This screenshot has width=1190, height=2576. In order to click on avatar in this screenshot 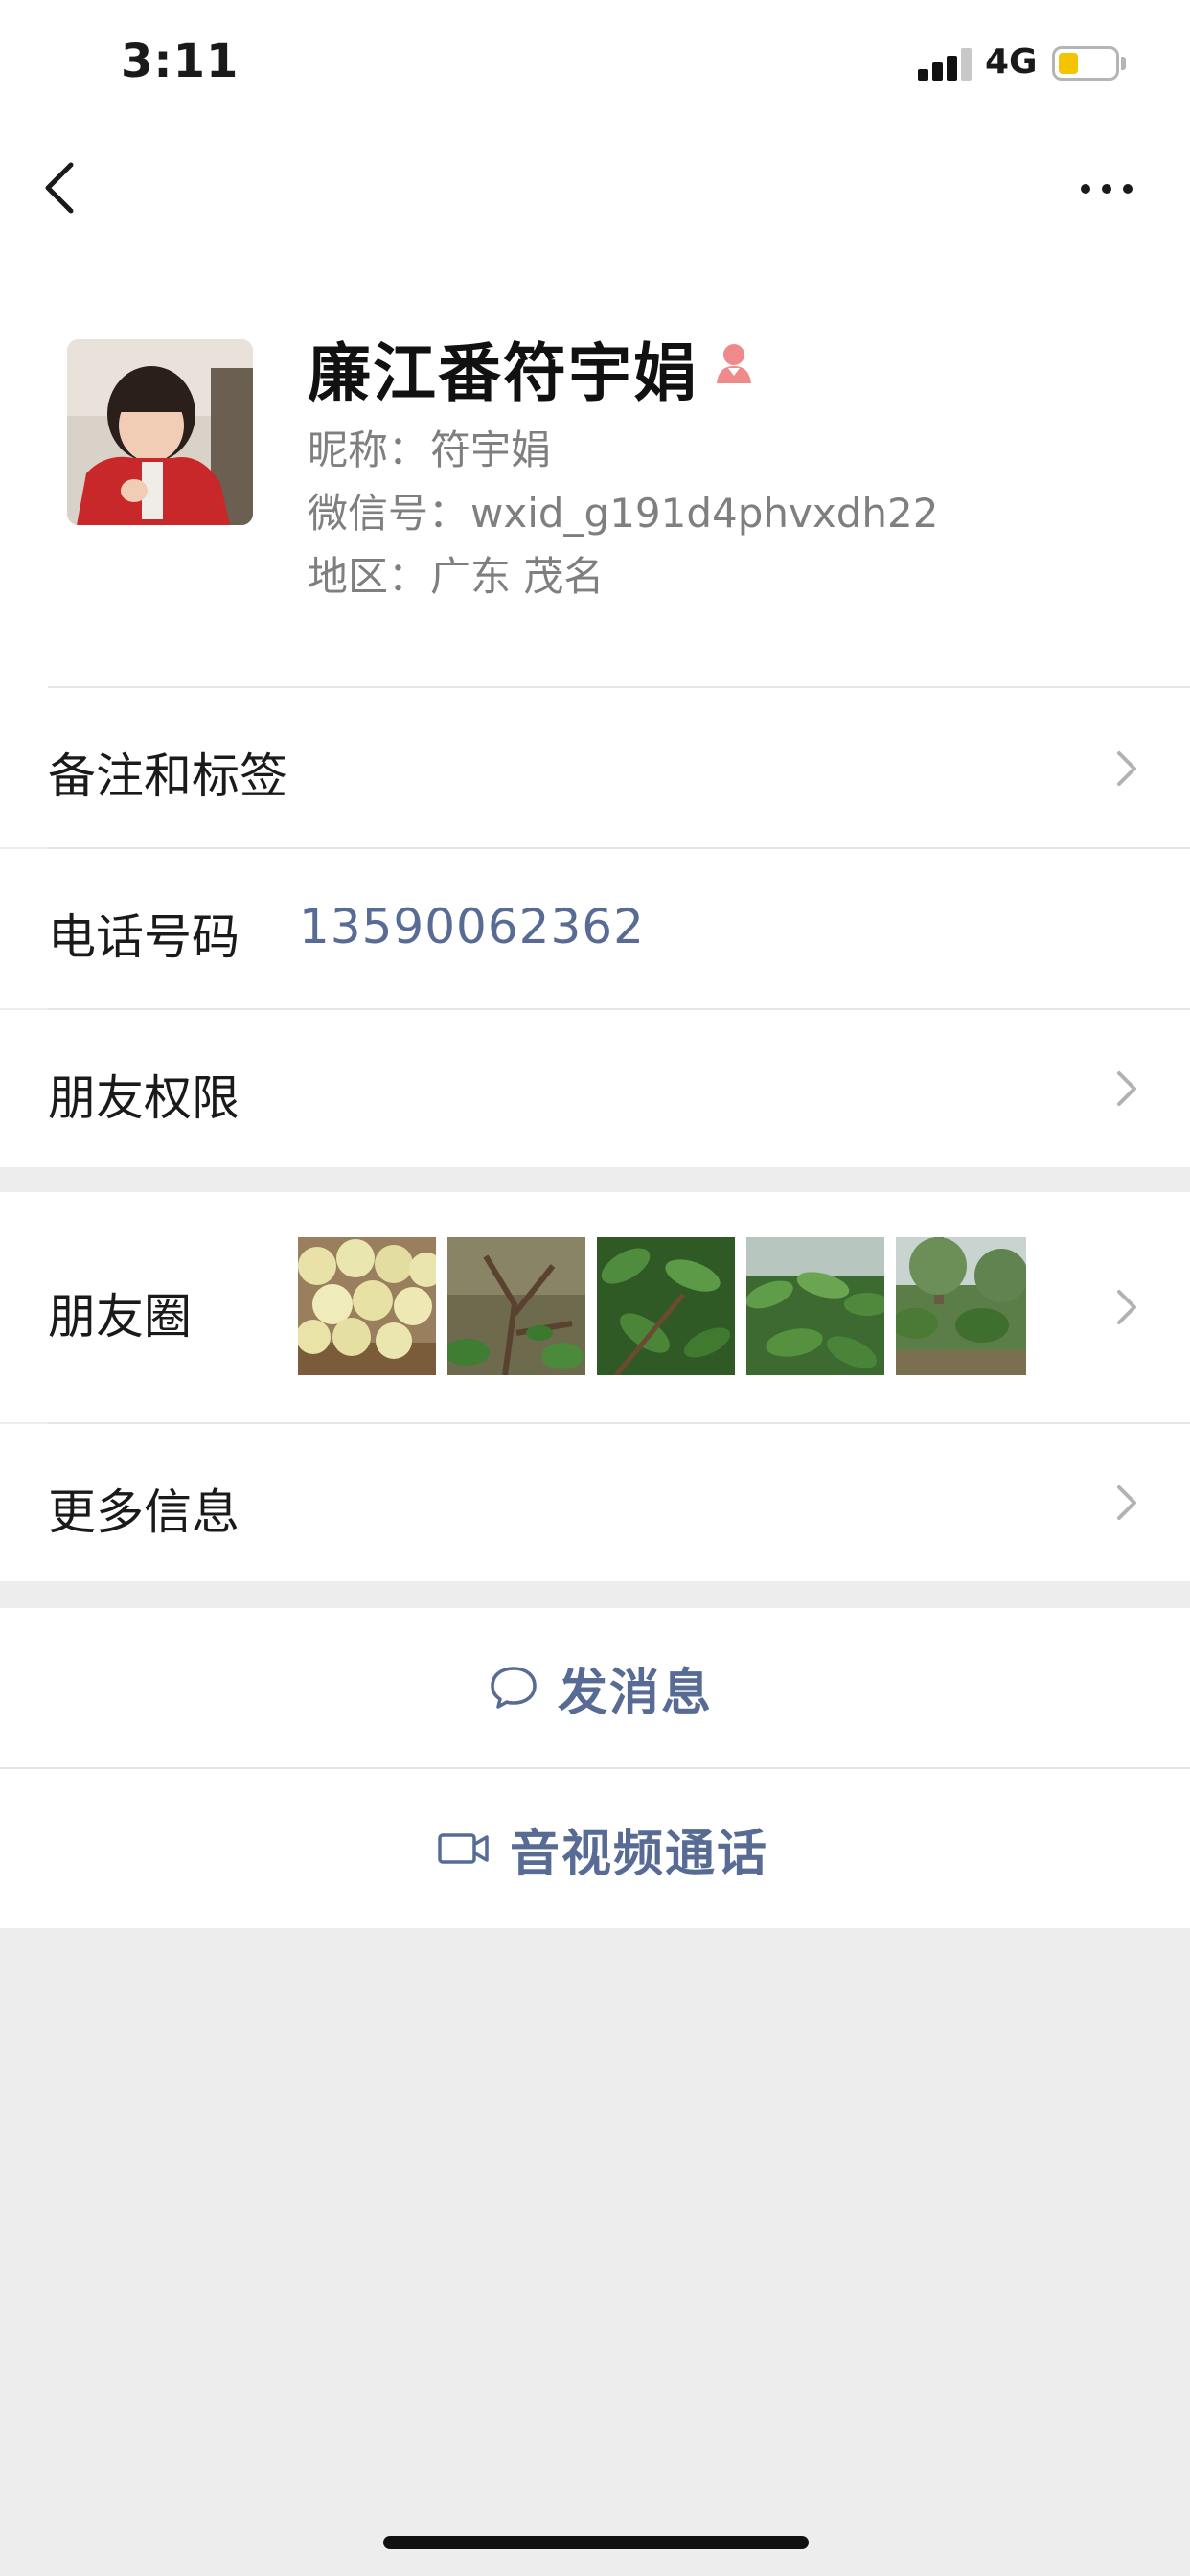, I will do `click(160, 432)`.